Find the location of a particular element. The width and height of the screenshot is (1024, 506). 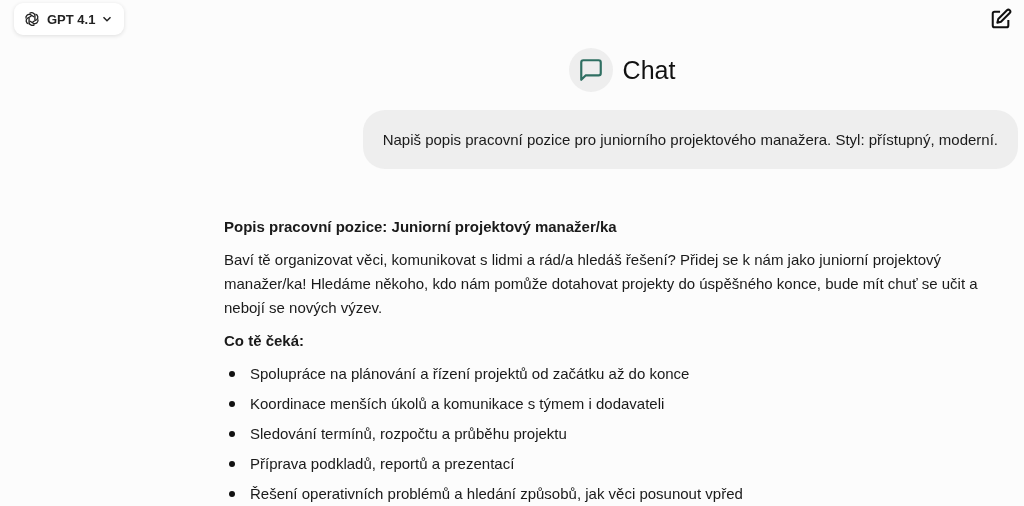

response-paragraph: Baví tě organizovat věci, komunikovat s lidmi a rád/a hledáš řešení? Přidej se k nám jako juniorní projektový manažer/ka! Hledáme někoho, kdo nám pomůže dotahovat projekty do úspěšného konce, bude mít chuť se učit a nebojí se nových výzev. is located at coordinates (601, 284).